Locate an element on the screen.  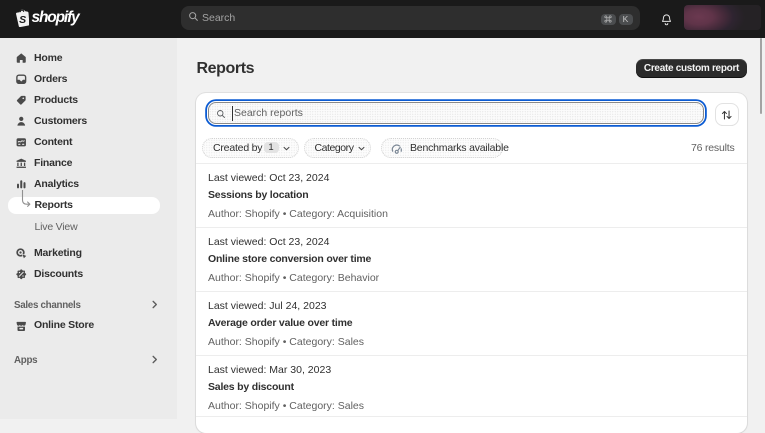
svg-text: S is located at coordinates (22, 20).